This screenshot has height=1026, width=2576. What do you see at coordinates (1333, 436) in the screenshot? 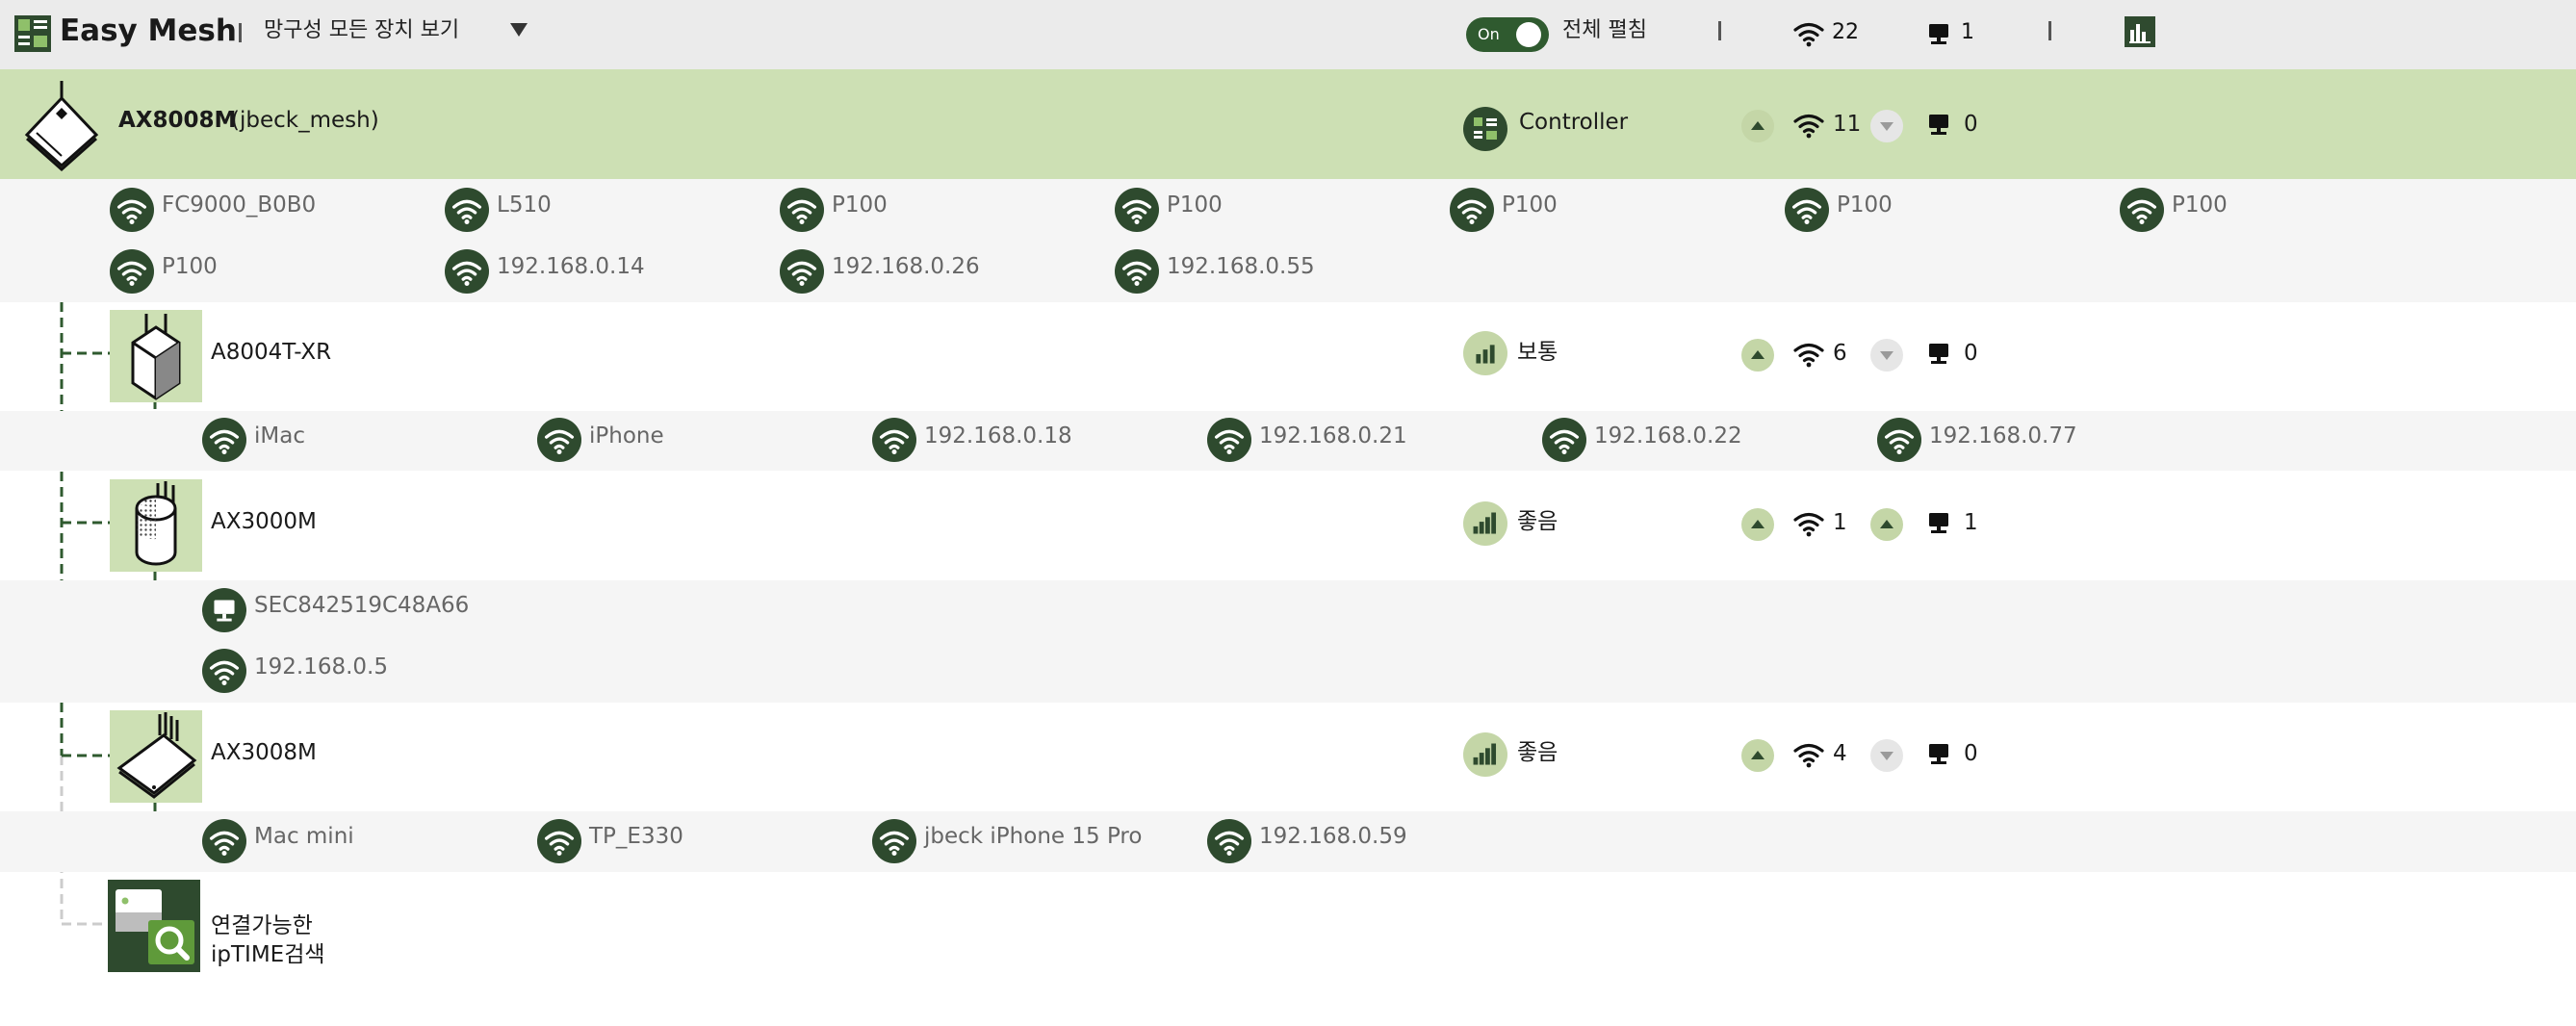
I see `client-device: 192.168.0.21` at bounding box center [1333, 436].